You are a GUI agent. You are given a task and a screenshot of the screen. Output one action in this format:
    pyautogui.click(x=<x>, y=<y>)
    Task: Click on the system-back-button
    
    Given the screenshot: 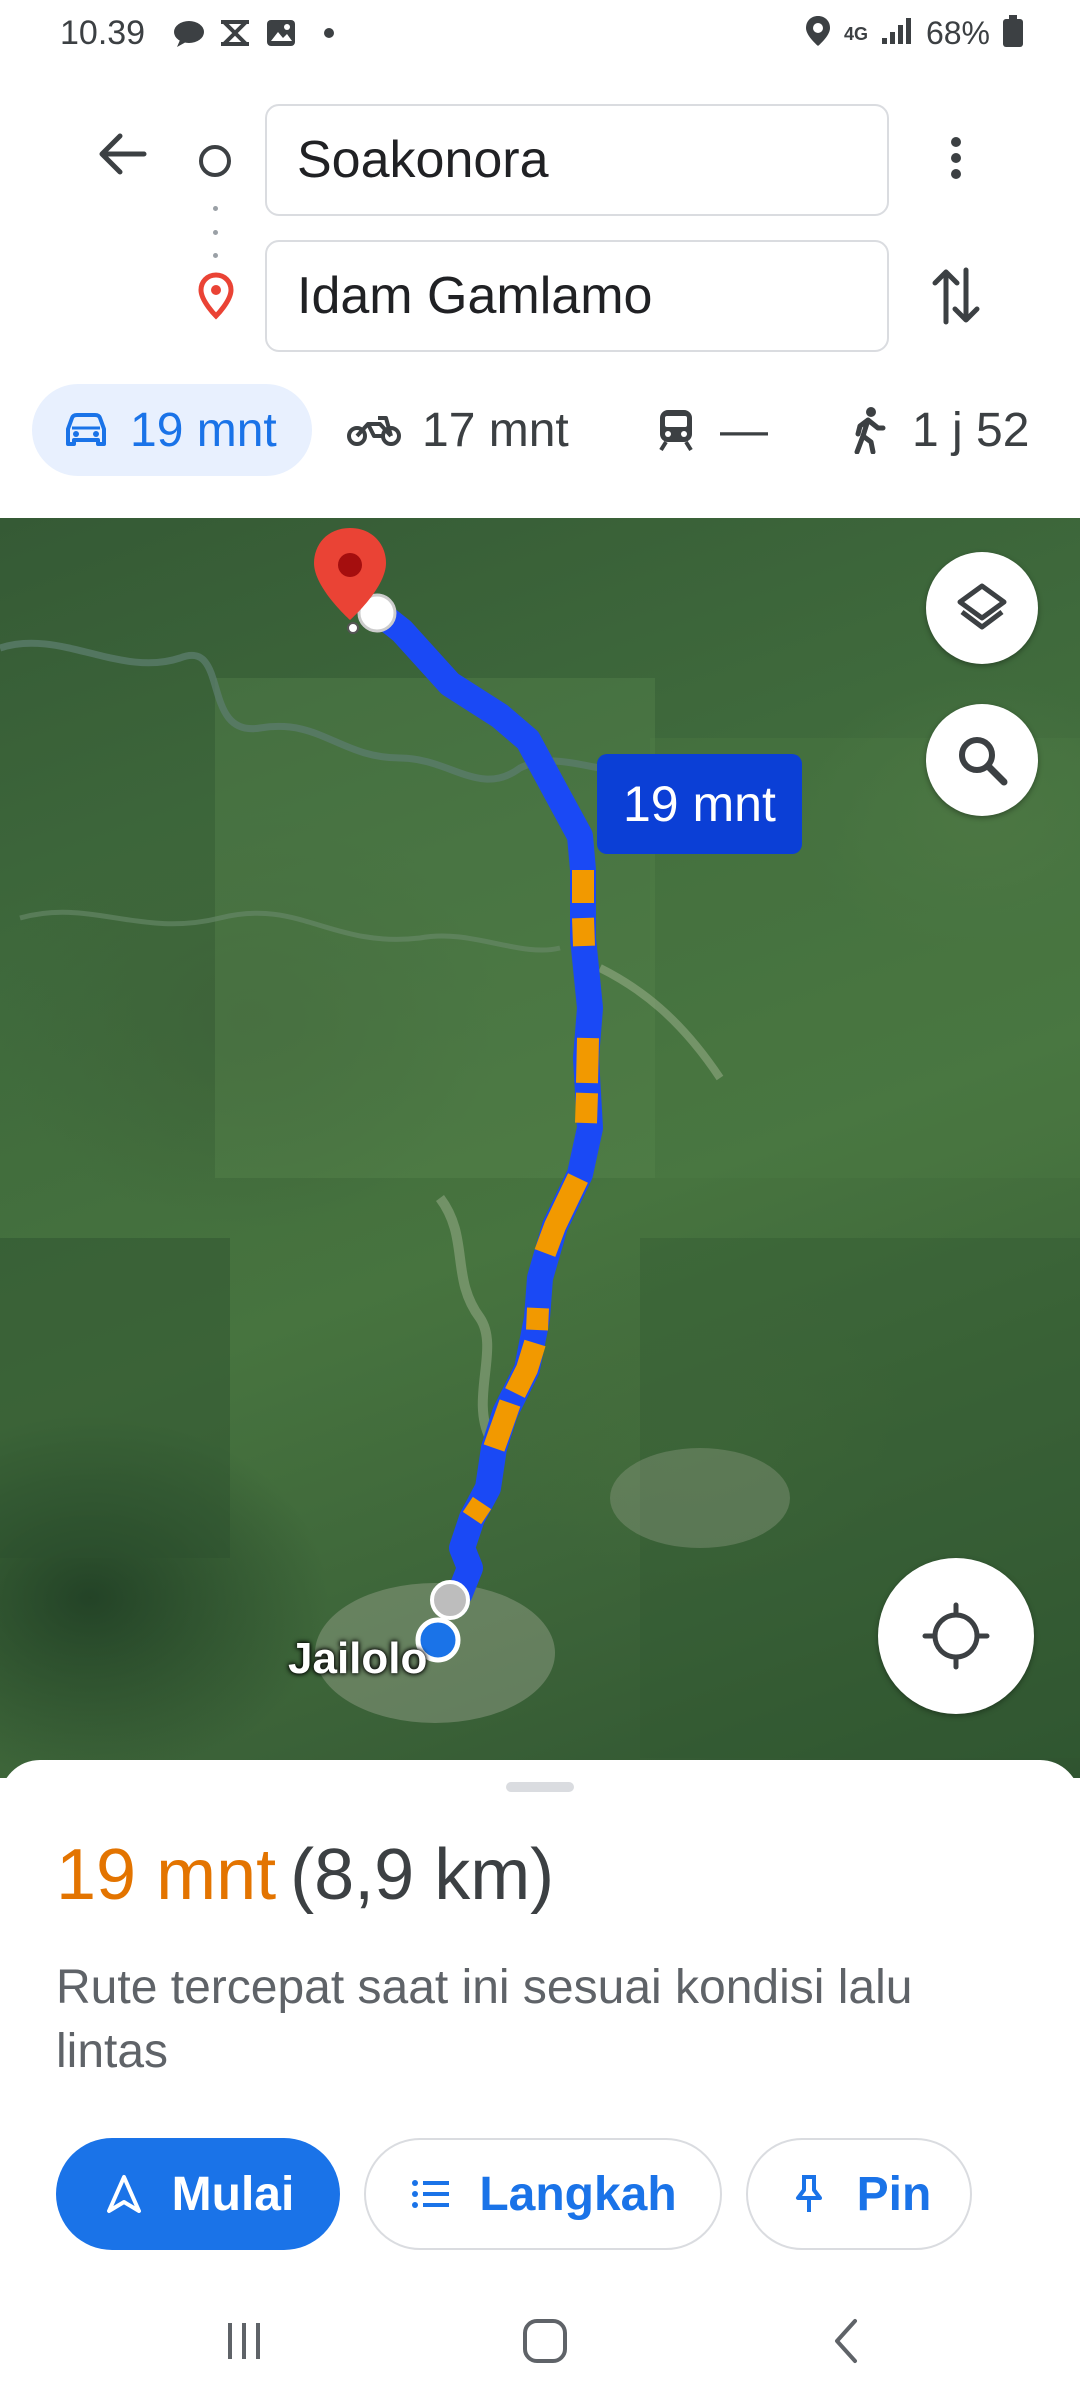 What is the action you would take?
    pyautogui.click(x=846, y=2341)
    